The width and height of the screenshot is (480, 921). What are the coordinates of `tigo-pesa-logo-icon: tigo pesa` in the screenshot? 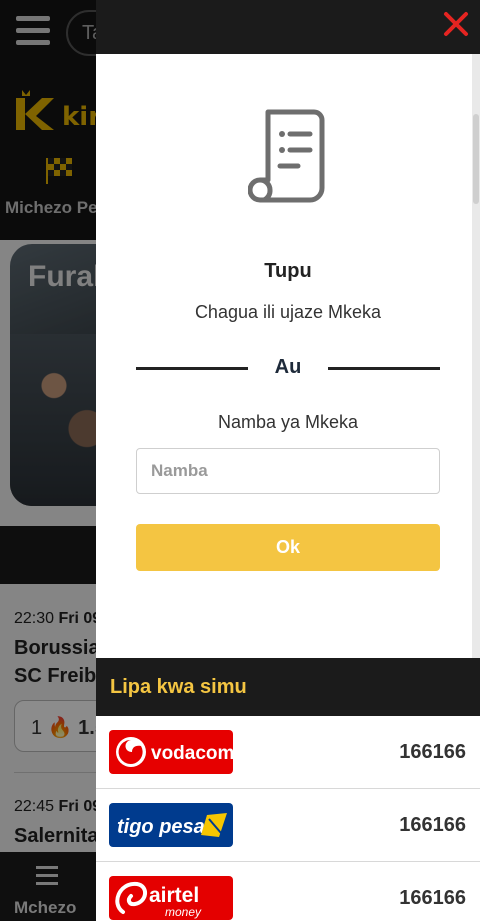 It's located at (171, 825).